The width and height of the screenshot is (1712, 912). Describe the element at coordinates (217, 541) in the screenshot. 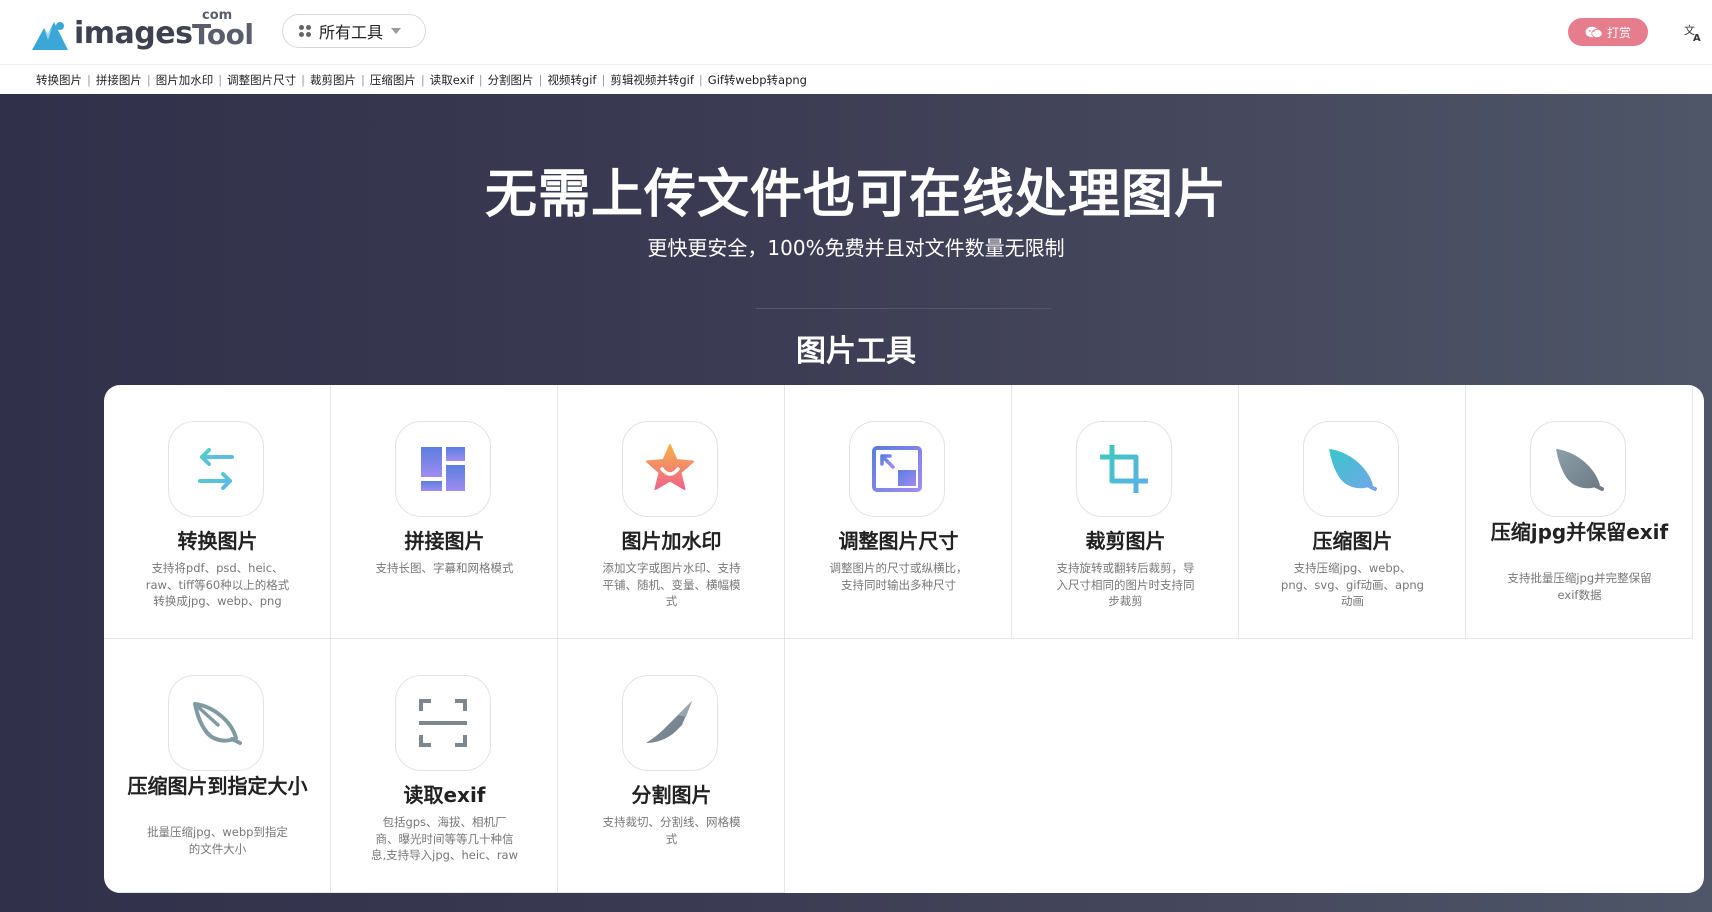

I see `tool-title: 转换图片` at that location.